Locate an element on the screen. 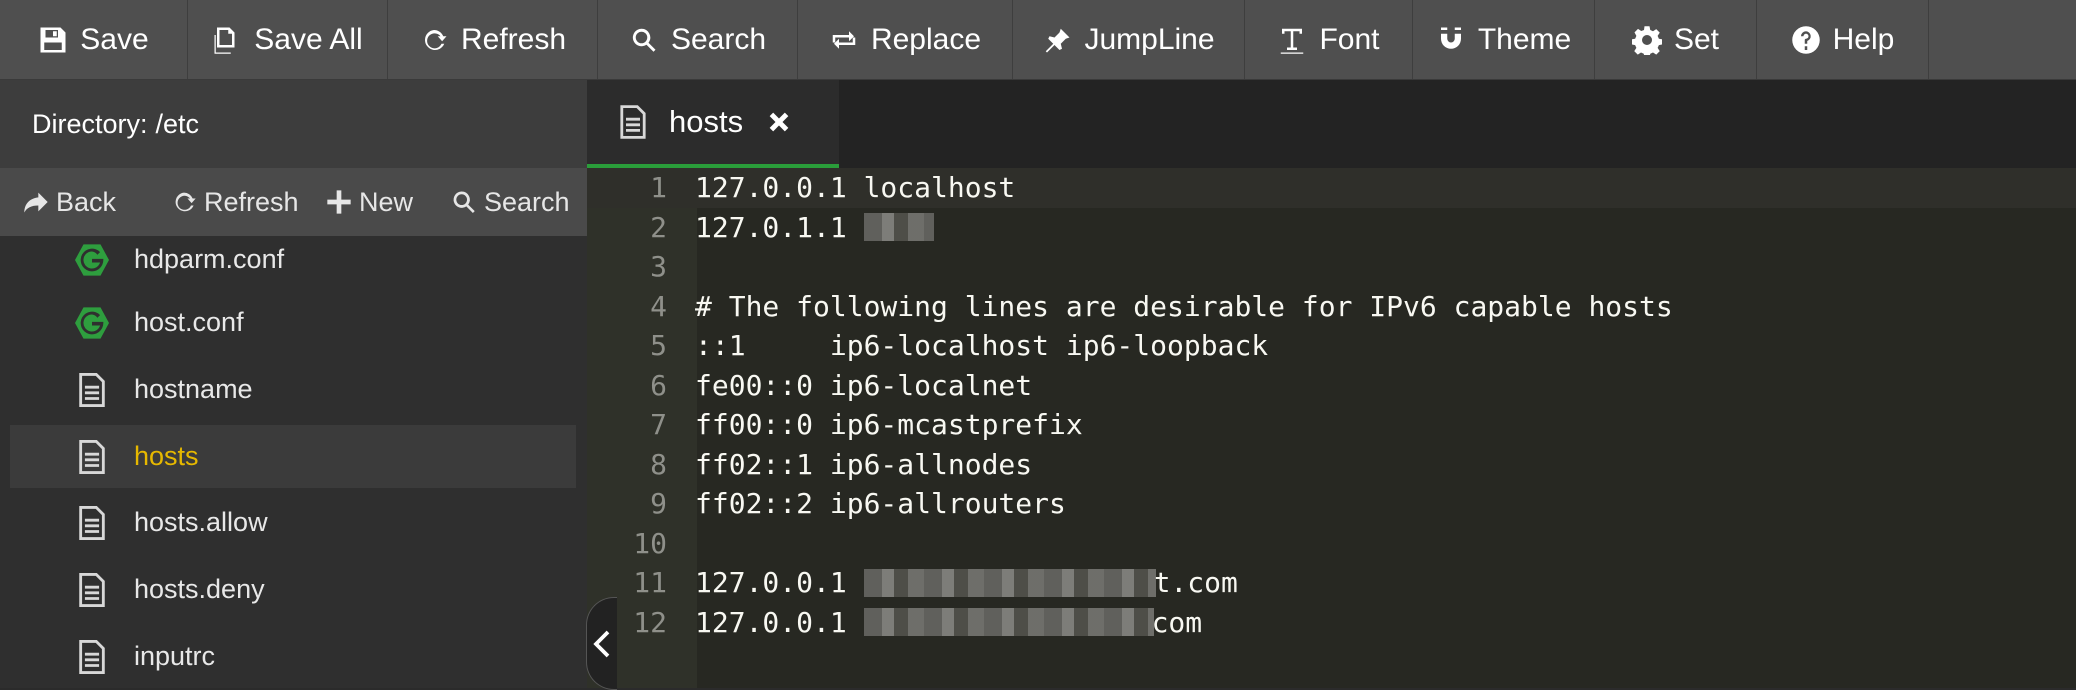  replace-label: Replace is located at coordinates (926, 39).